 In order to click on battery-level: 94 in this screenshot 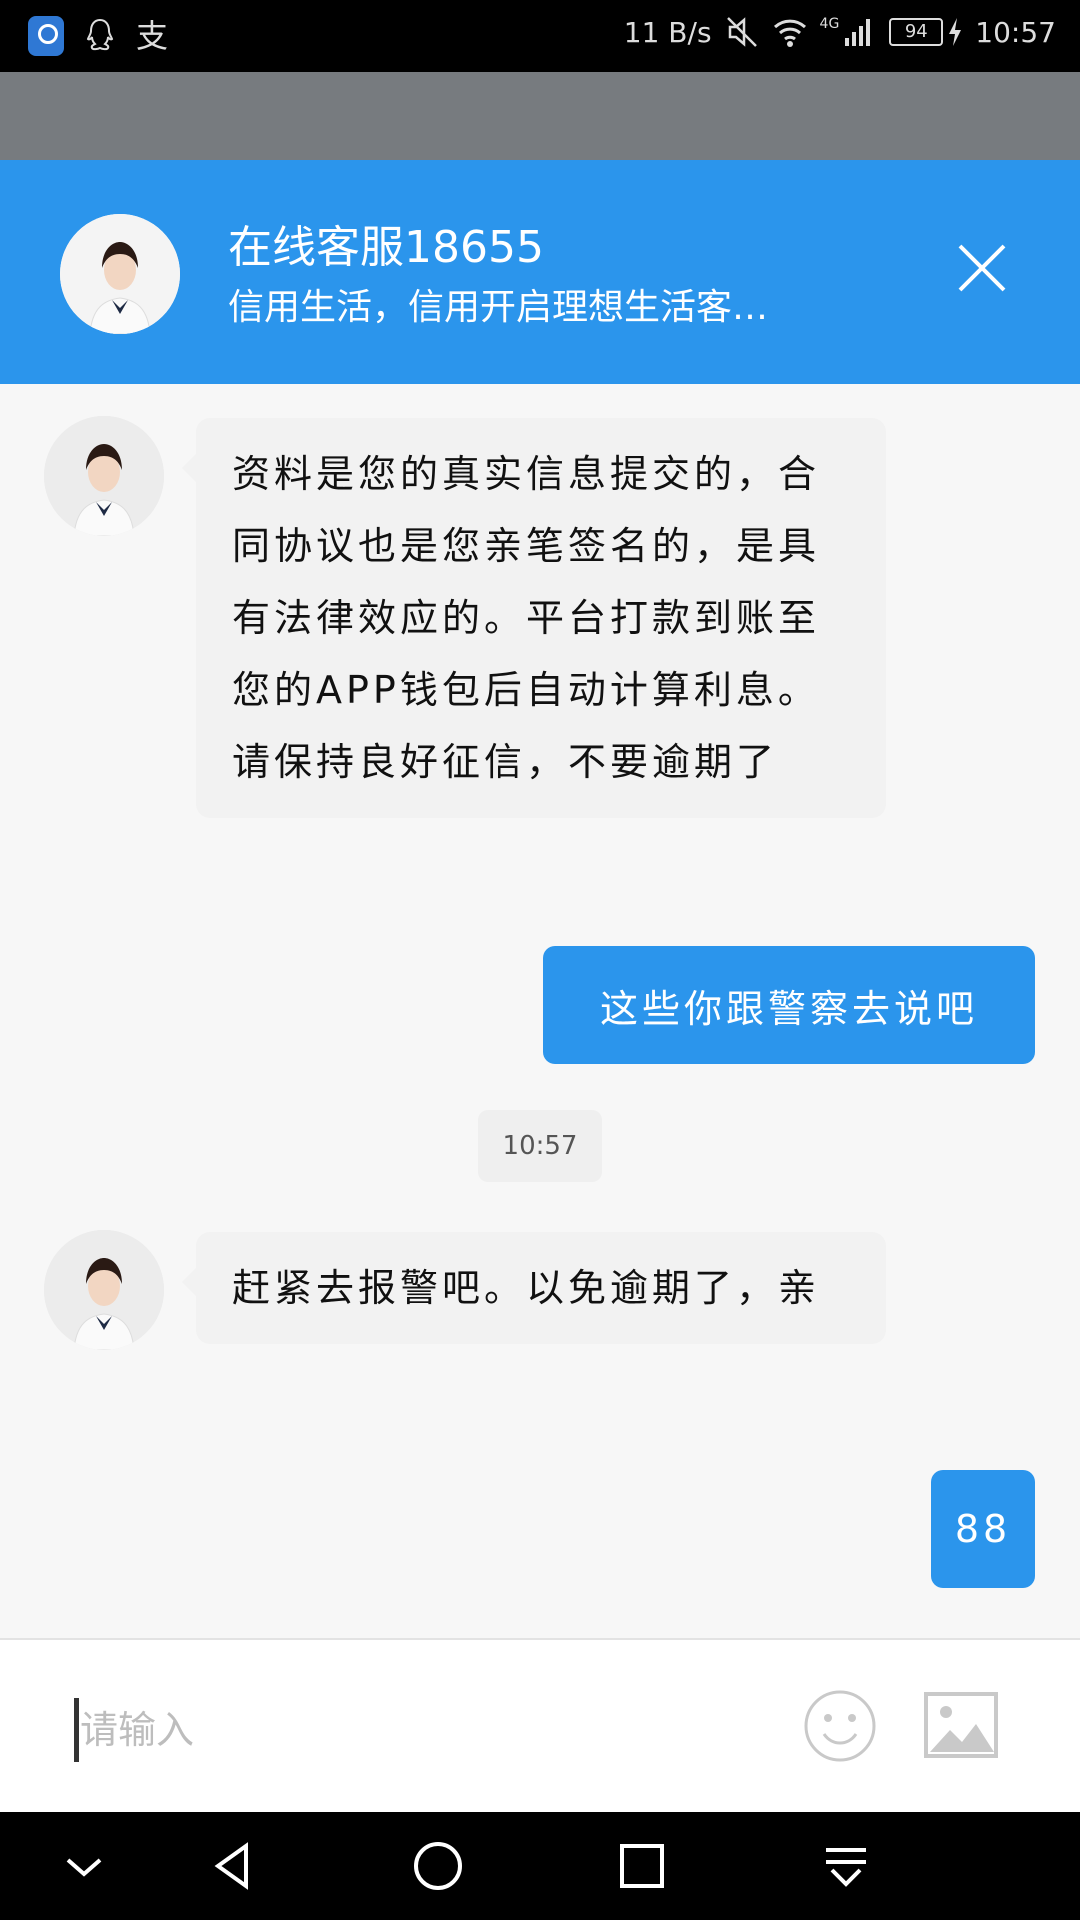, I will do `click(916, 32)`.